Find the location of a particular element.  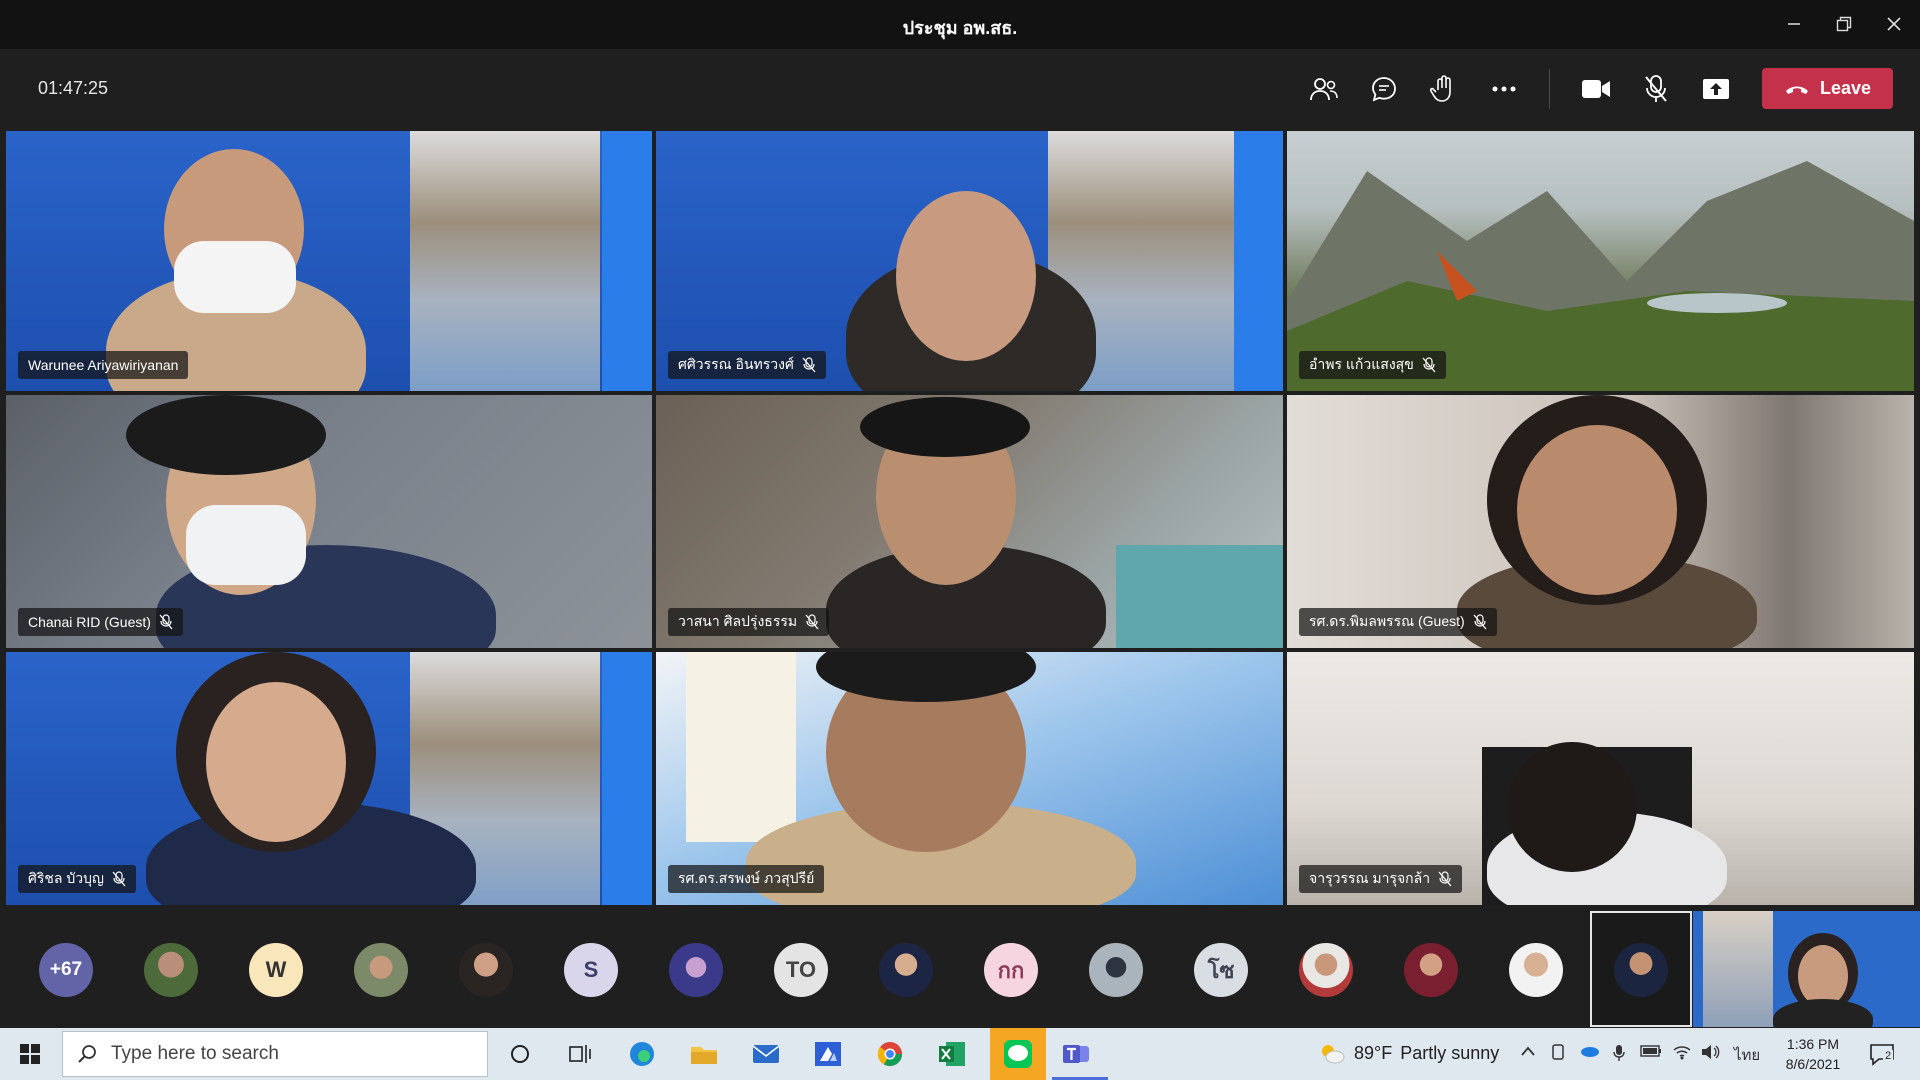

chrome-icon is located at coordinates (889, 1054).